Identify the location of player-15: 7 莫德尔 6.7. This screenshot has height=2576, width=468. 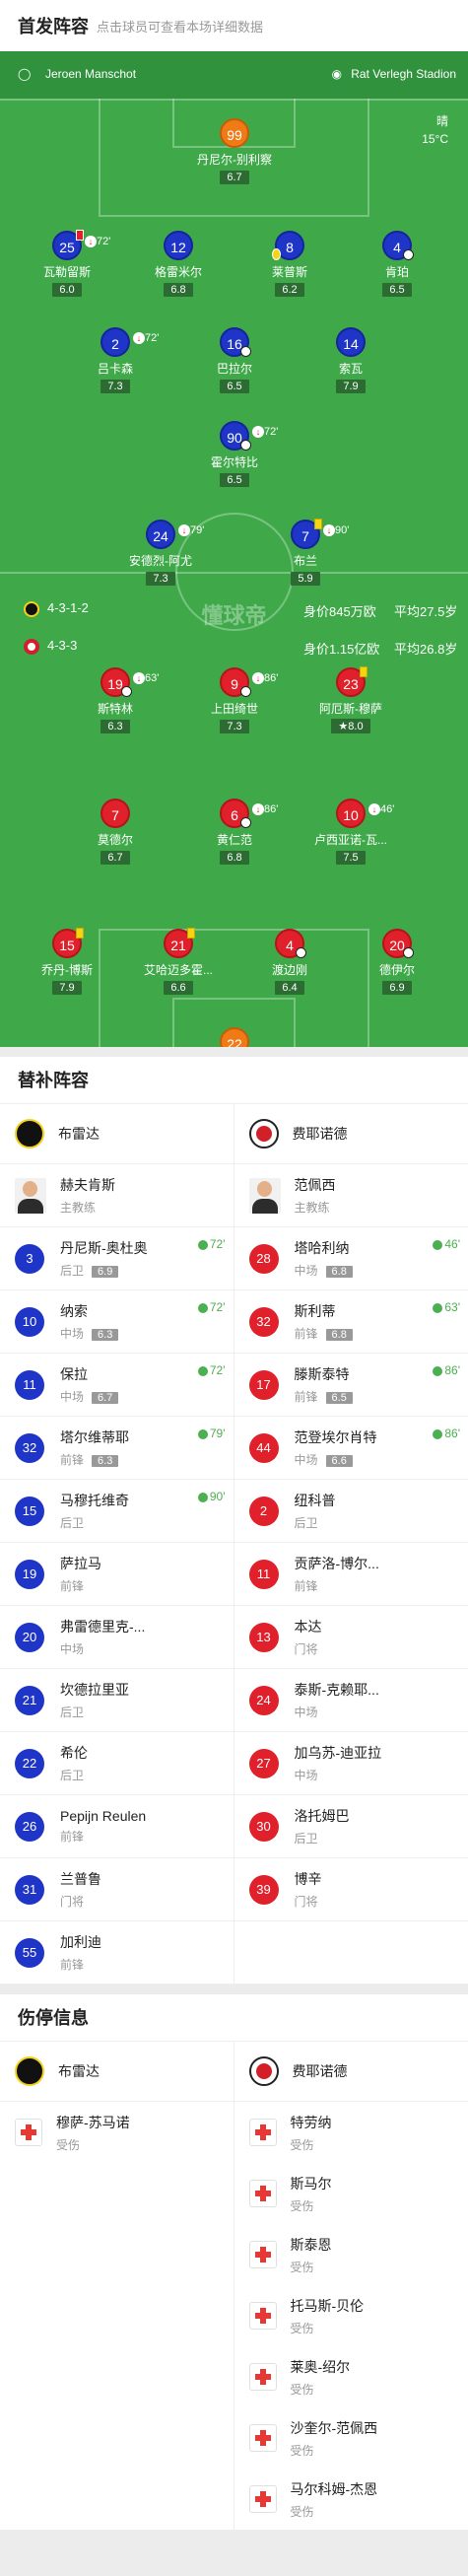
(115, 832).